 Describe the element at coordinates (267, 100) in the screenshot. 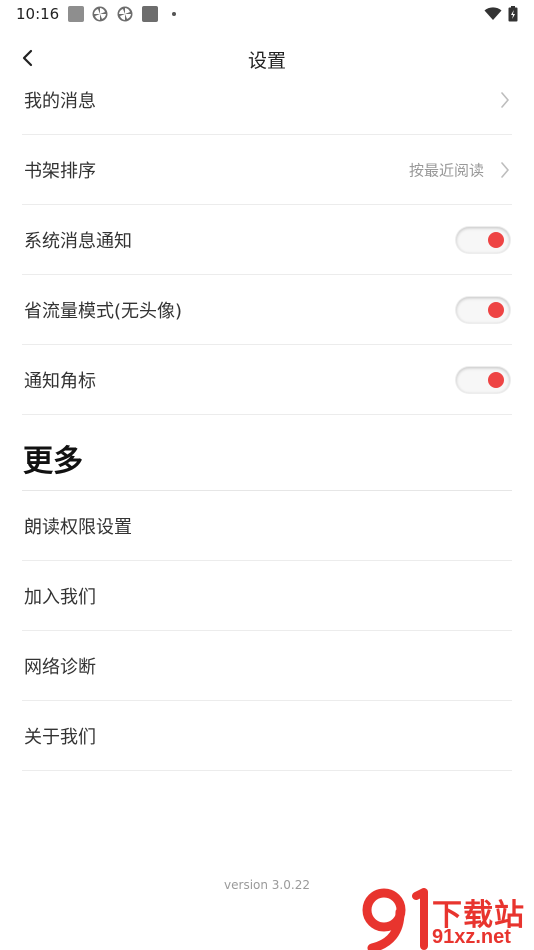

I see `my-messages-row: 我的消息` at that location.